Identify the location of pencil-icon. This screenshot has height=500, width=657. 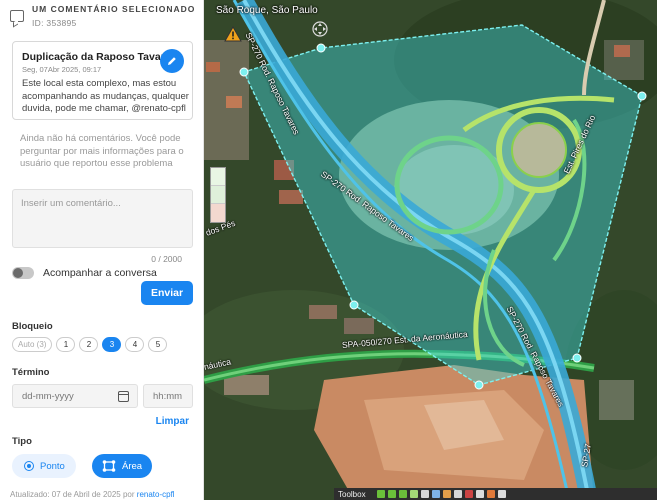
(172, 61).